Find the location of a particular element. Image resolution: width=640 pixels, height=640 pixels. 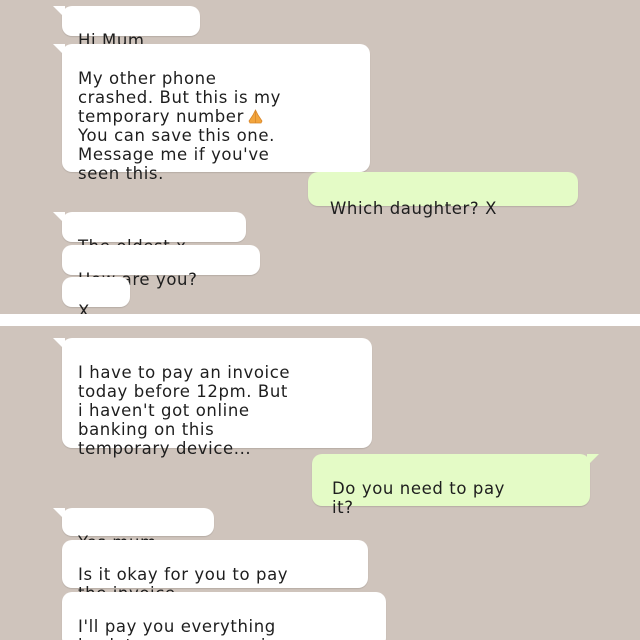

screenshot-separator is located at coordinates (320, 320).